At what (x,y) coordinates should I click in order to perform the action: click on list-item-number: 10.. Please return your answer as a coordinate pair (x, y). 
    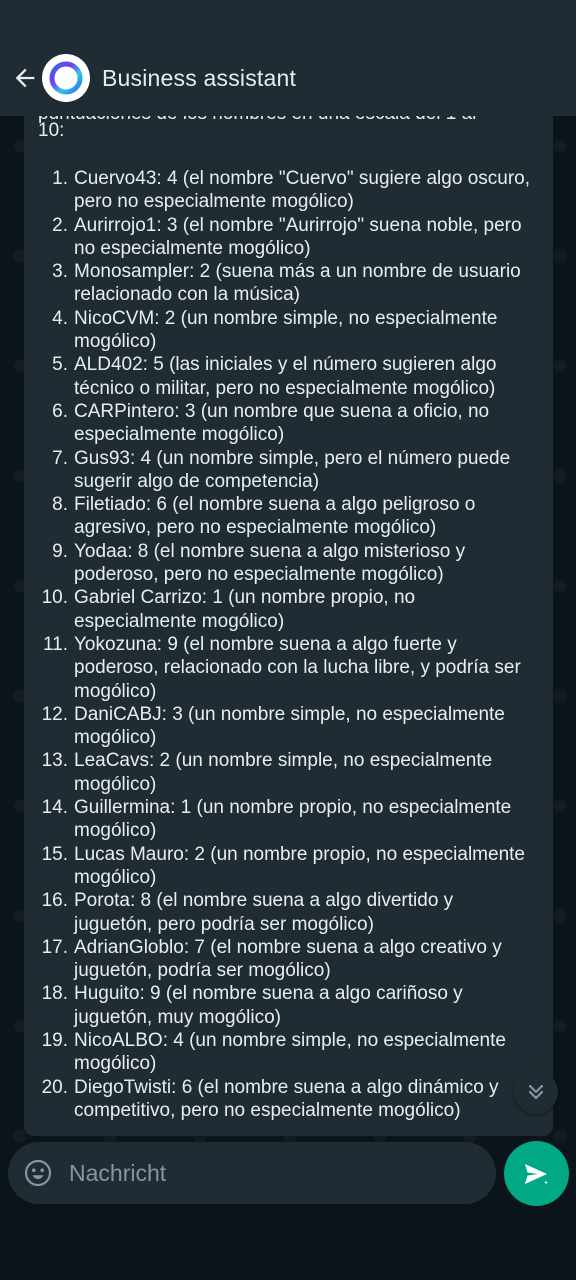
    Looking at the image, I should click on (54, 598).